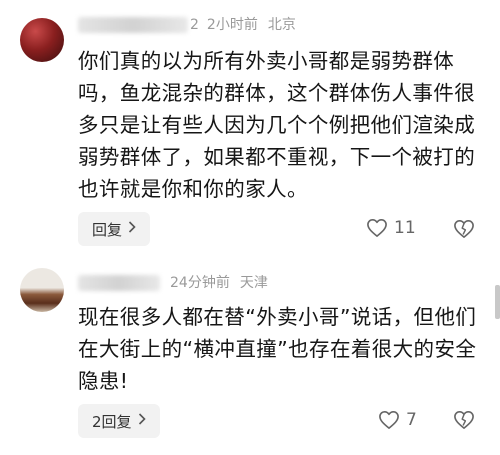 This screenshot has height=455, width=500. What do you see at coordinates (107, 229) in the screenshot?
I see `reply-label: 回复` at bounding box center [107, 229].